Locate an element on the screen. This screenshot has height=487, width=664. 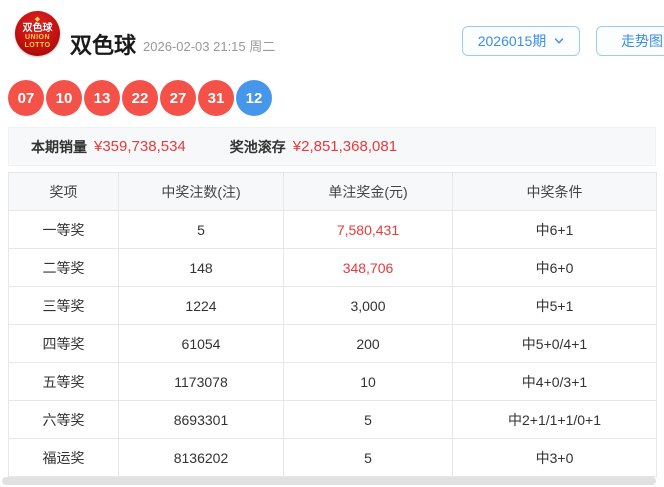
condition-cell: 中5+1 is located at coordinates (554, 305).